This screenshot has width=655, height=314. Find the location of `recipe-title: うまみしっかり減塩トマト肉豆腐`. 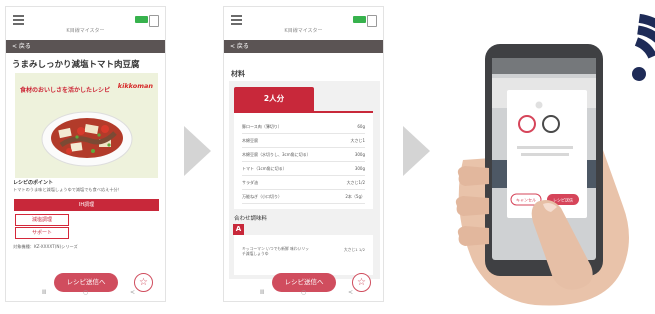

recipe-title: うまみしっかり減塩トマト肉豆腐 is located at coordinates (76, 65).